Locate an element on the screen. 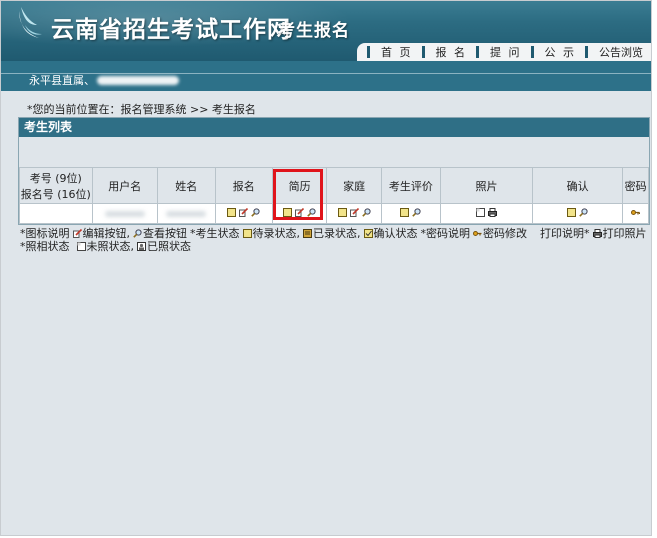  nav-notice: 公 示 is located at coordinates (554, 52).